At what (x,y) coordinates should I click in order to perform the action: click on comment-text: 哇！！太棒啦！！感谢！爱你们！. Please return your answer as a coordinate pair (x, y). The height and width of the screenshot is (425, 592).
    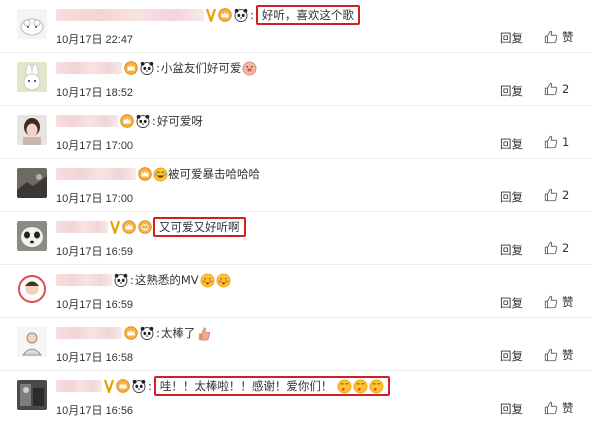
    Looking at the image, I should click on (272, 386).